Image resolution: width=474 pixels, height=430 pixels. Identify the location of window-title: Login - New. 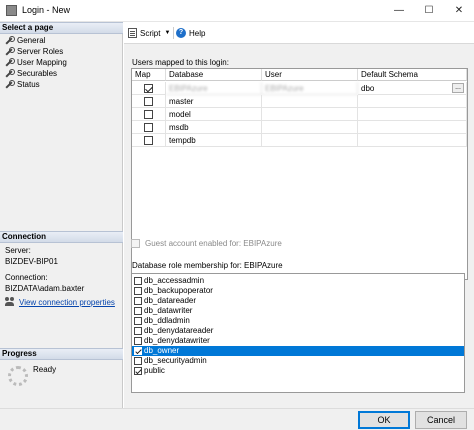
(46, 10).